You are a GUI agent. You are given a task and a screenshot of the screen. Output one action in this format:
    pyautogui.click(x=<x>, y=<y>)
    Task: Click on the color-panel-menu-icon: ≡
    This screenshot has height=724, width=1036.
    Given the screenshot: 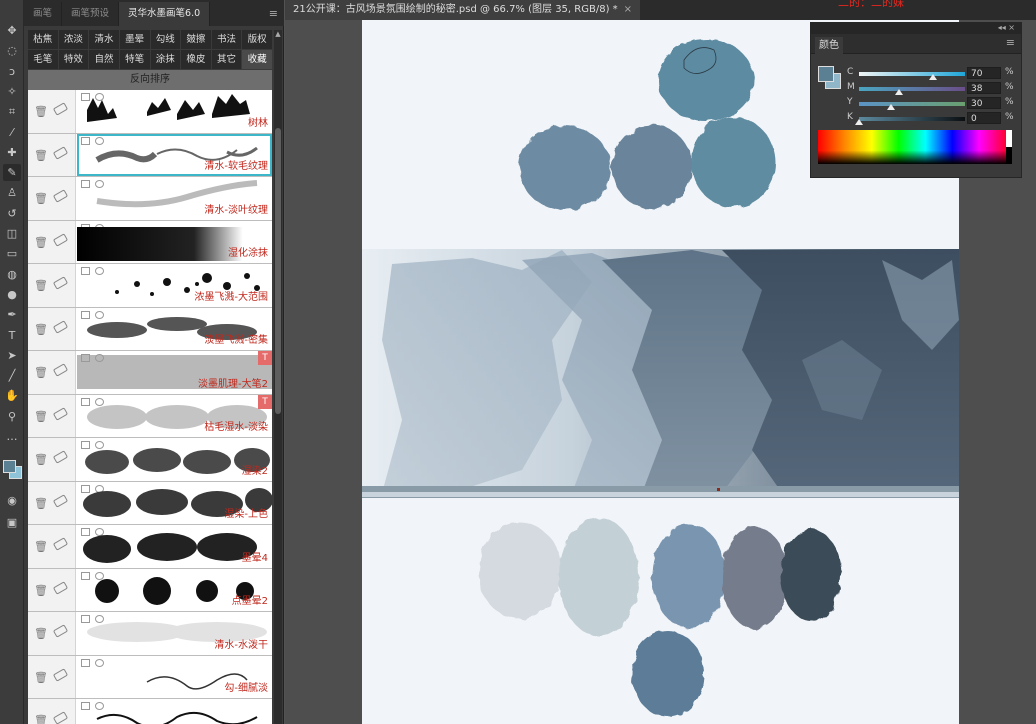 What is the action you would take?
    pyautogui.click(x=1010, y=42)
    